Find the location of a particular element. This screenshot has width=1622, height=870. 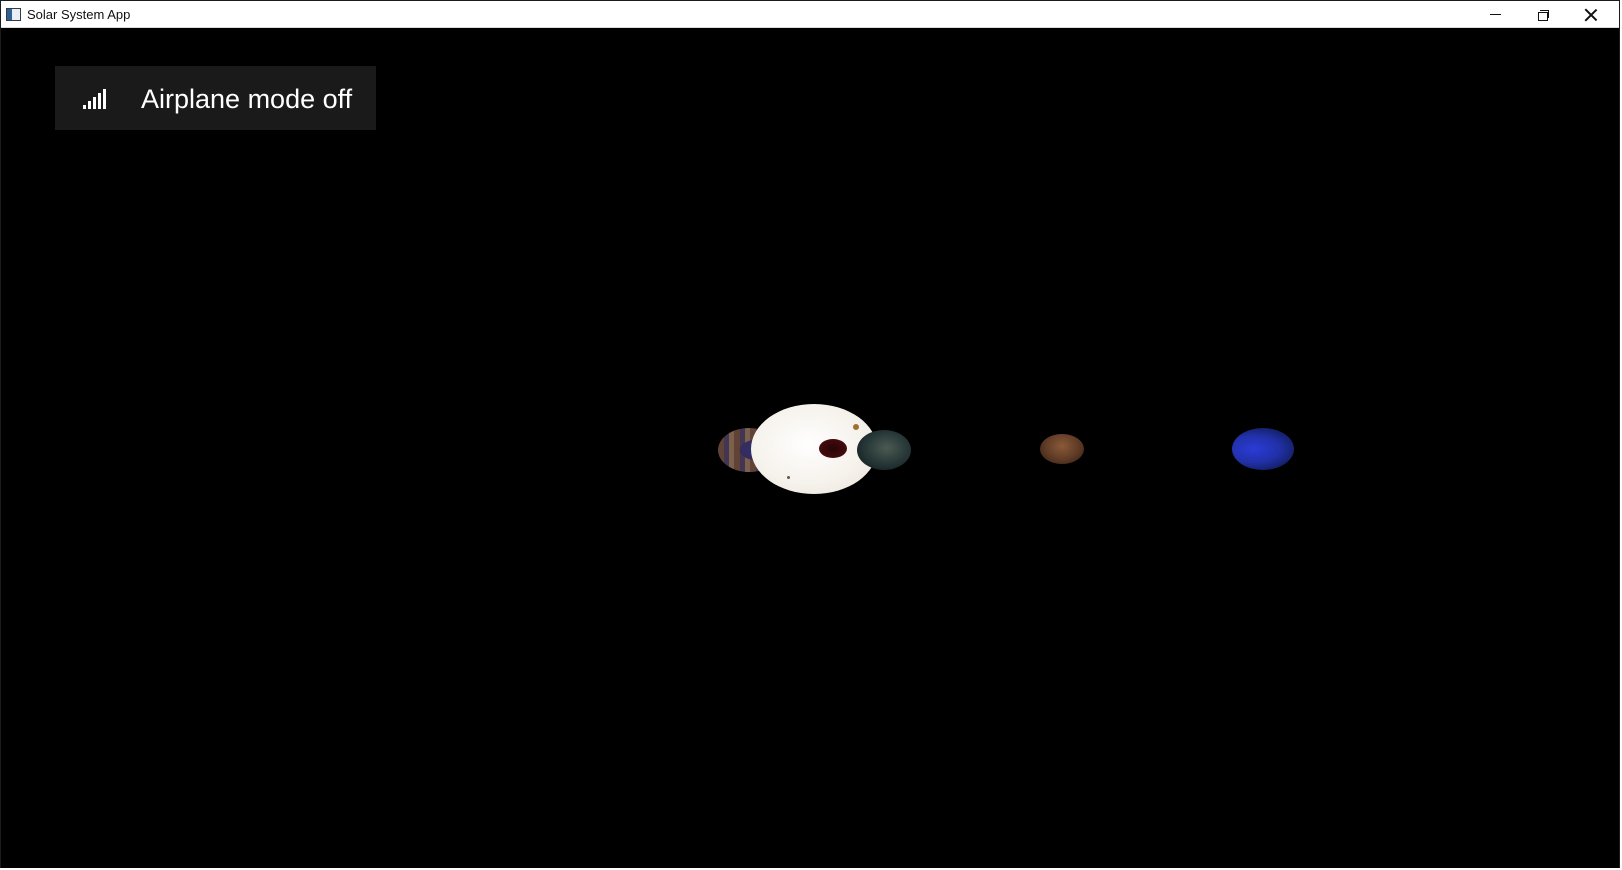

window-title: Solar System App is located at coordinates (79, 14).